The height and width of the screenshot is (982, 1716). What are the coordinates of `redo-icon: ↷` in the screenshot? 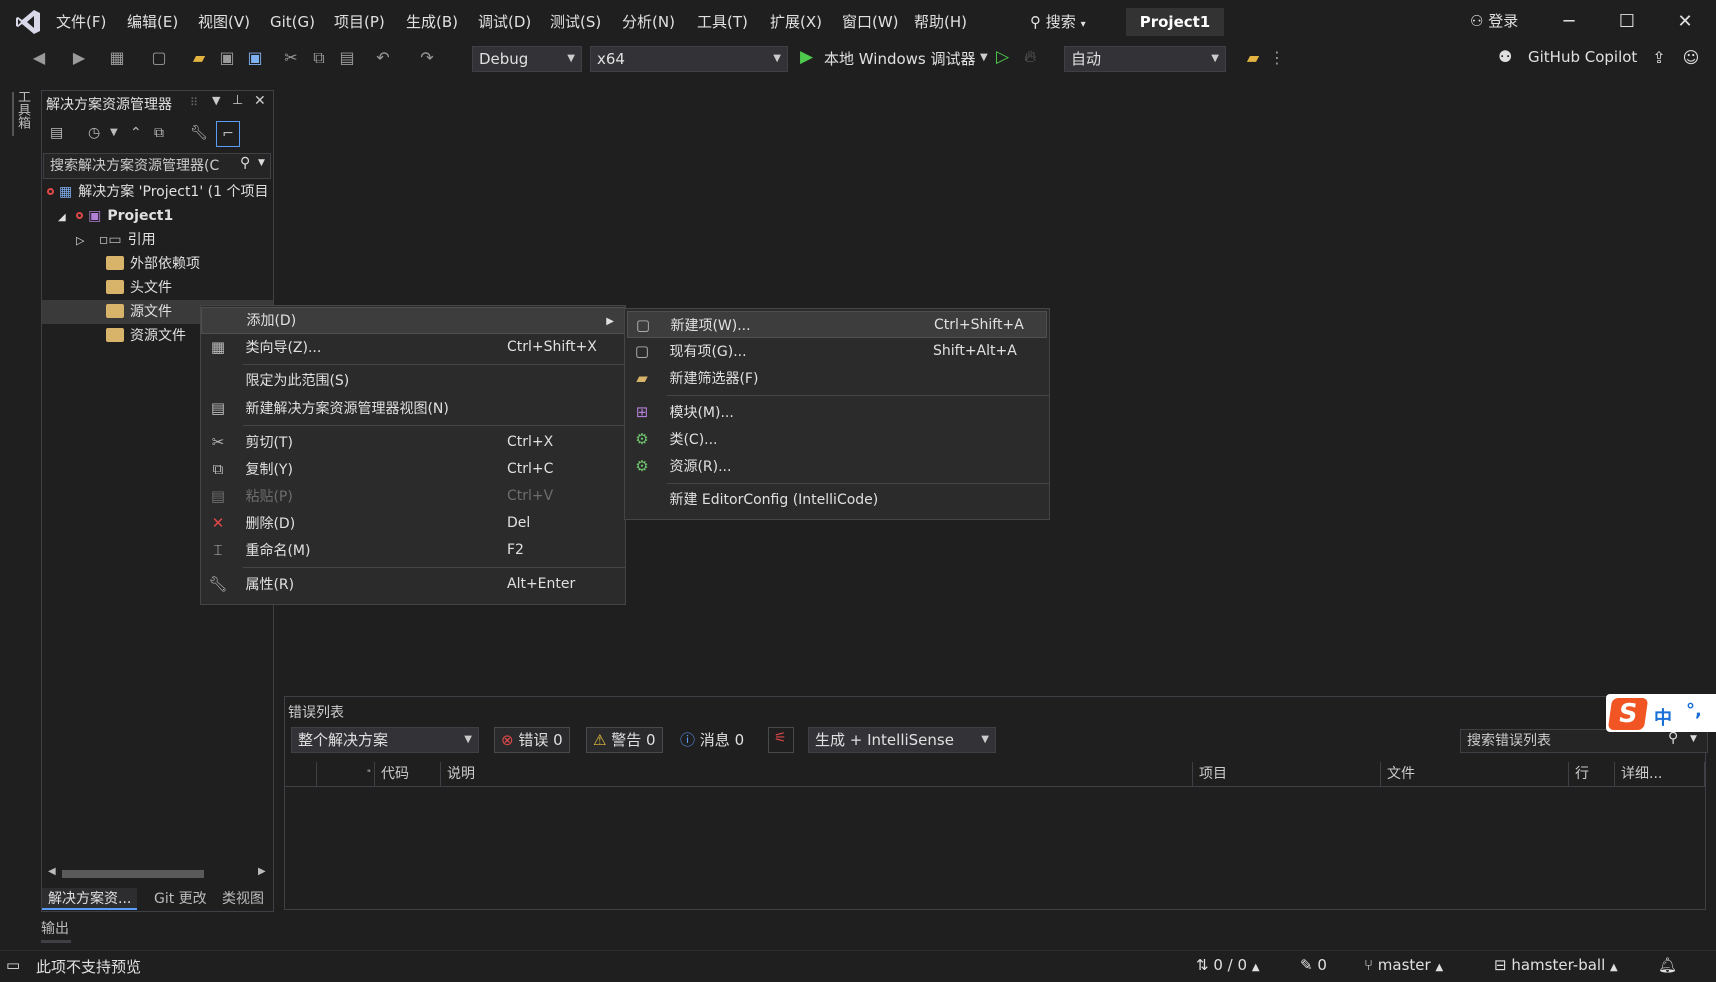 It's located at (427, 58).